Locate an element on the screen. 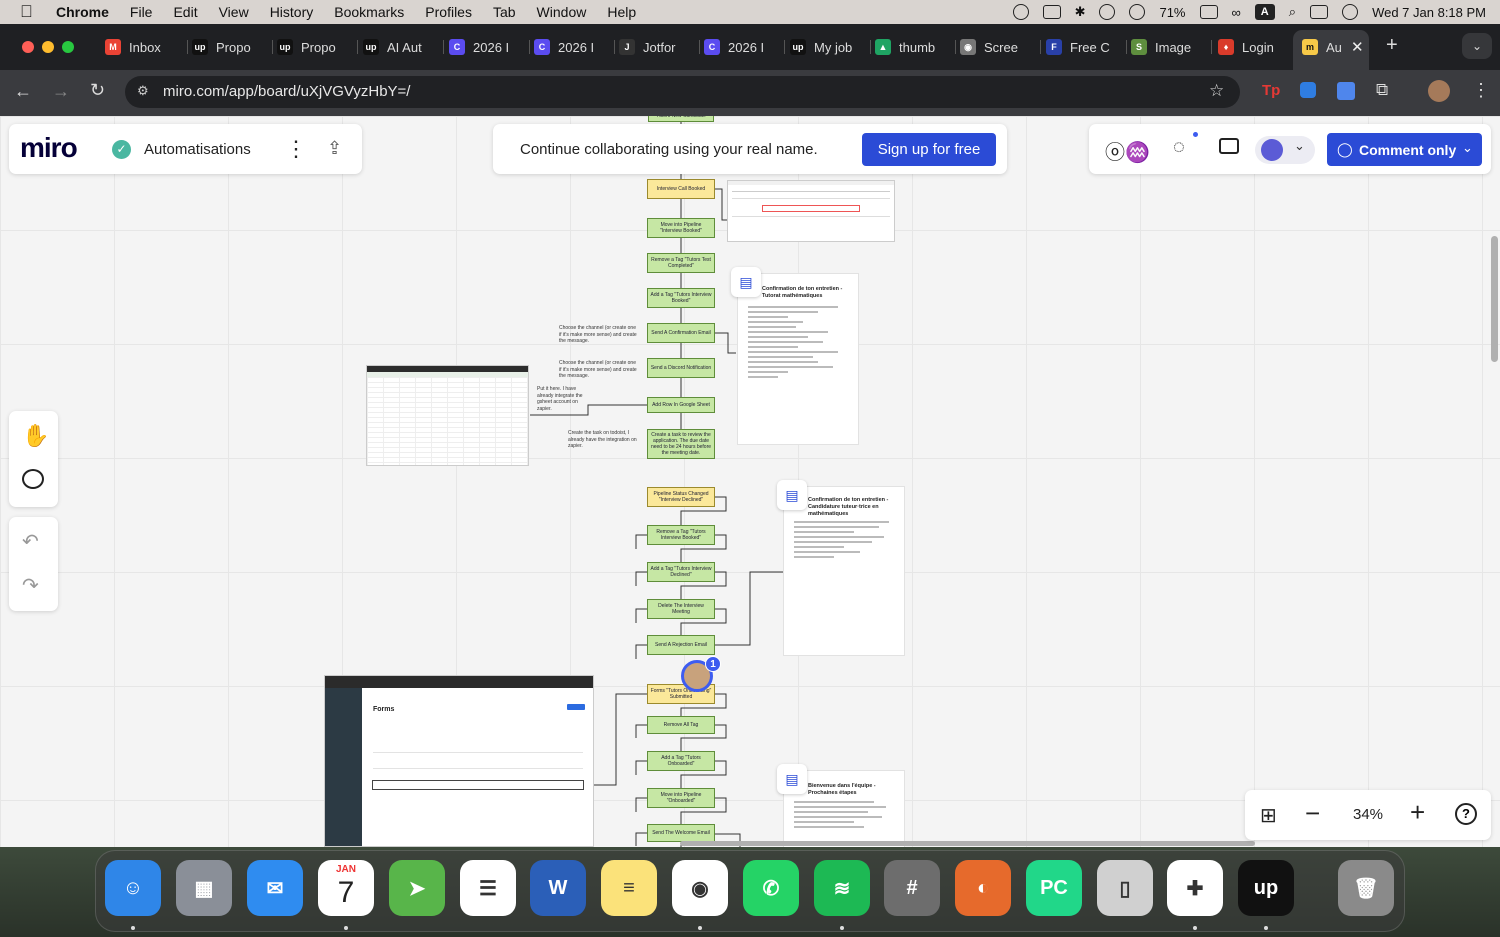 The height and width of the screenshot is (937, 1500). reactions-icon: ⓞ♒ is located at coordinates (1127, 150).